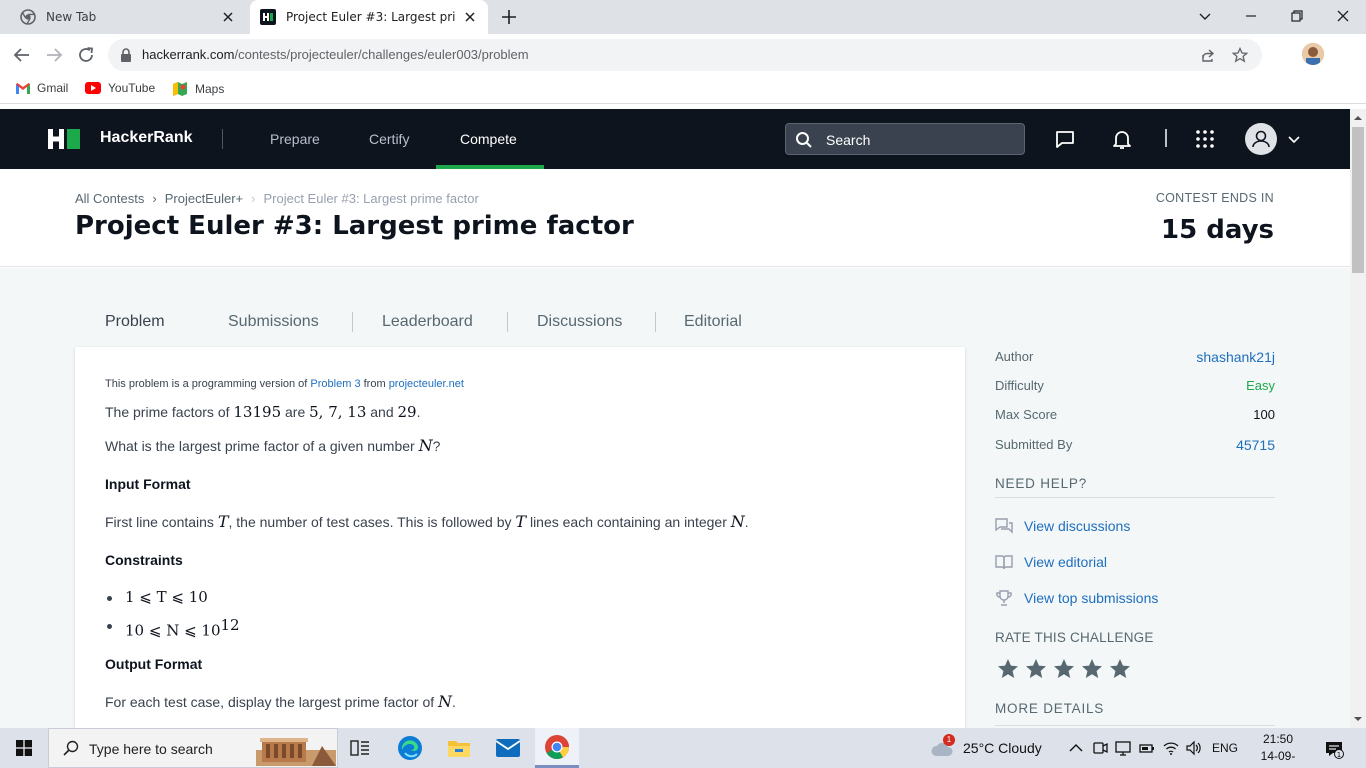 The width and height of the screenshot is (1366, 768). I want to click on tab-divider, so click(352, 322).